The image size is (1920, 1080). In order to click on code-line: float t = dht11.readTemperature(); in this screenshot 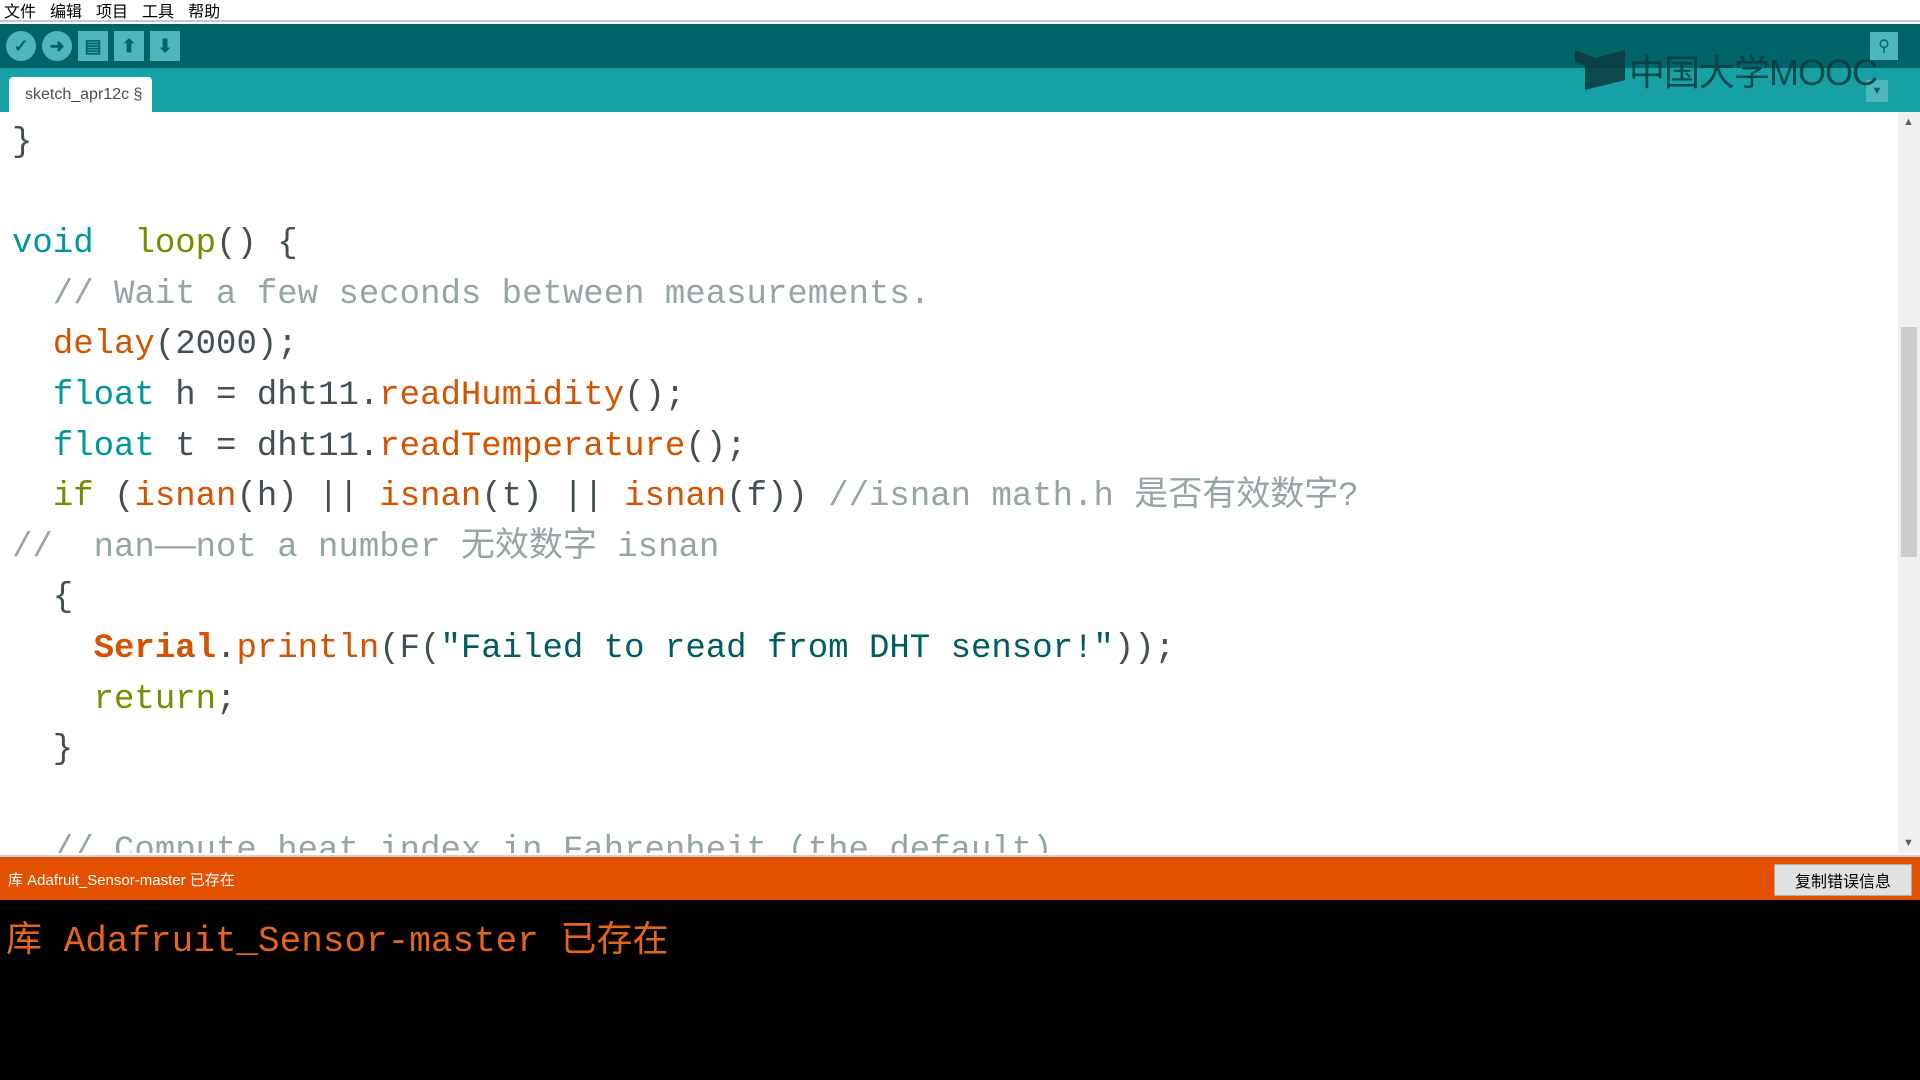, I will do `click(379, 447)`.